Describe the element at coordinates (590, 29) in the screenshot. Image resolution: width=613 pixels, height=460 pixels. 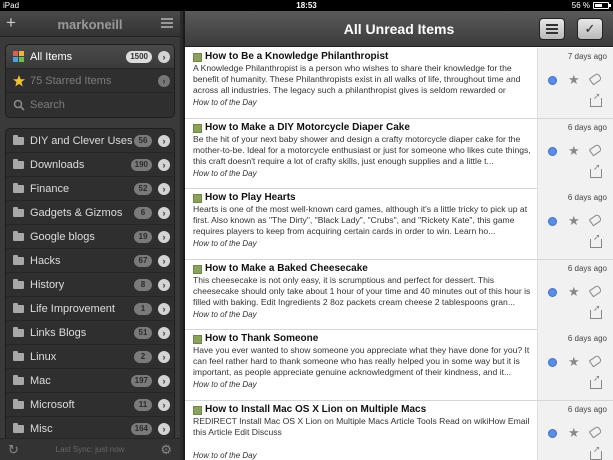
I see `mark-all-read-button: ✓` at that location.